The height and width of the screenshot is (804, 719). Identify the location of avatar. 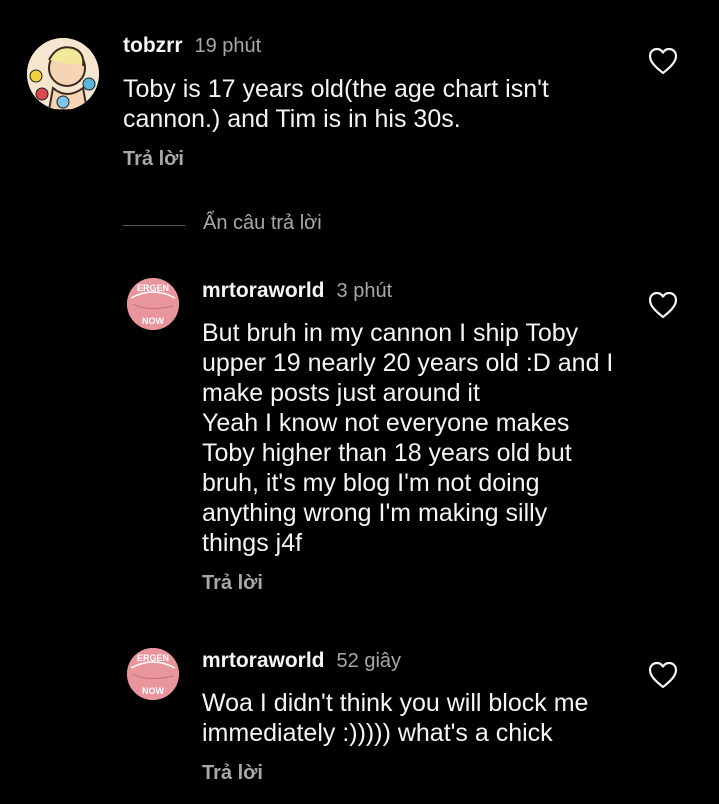
(63, 74).